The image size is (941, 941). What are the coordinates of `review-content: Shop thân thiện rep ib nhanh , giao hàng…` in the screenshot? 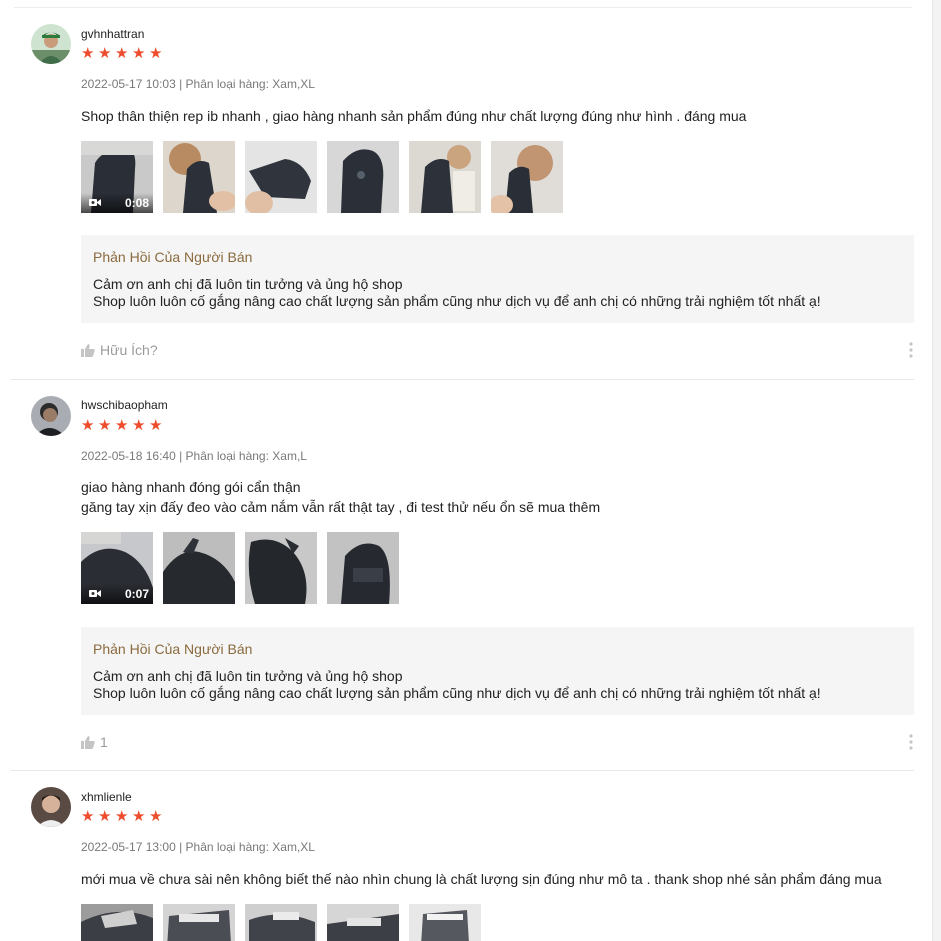 It's located at (413, 116).